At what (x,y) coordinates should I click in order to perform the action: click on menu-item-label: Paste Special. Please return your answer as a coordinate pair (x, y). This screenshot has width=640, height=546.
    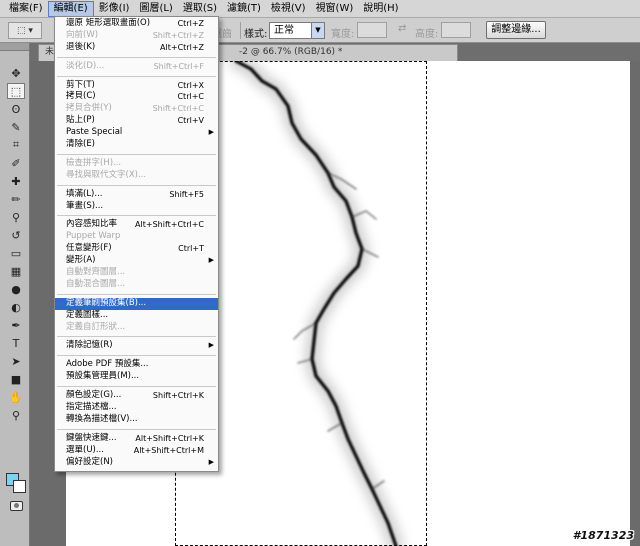
    Looking at the image, I should click on (94, 132).